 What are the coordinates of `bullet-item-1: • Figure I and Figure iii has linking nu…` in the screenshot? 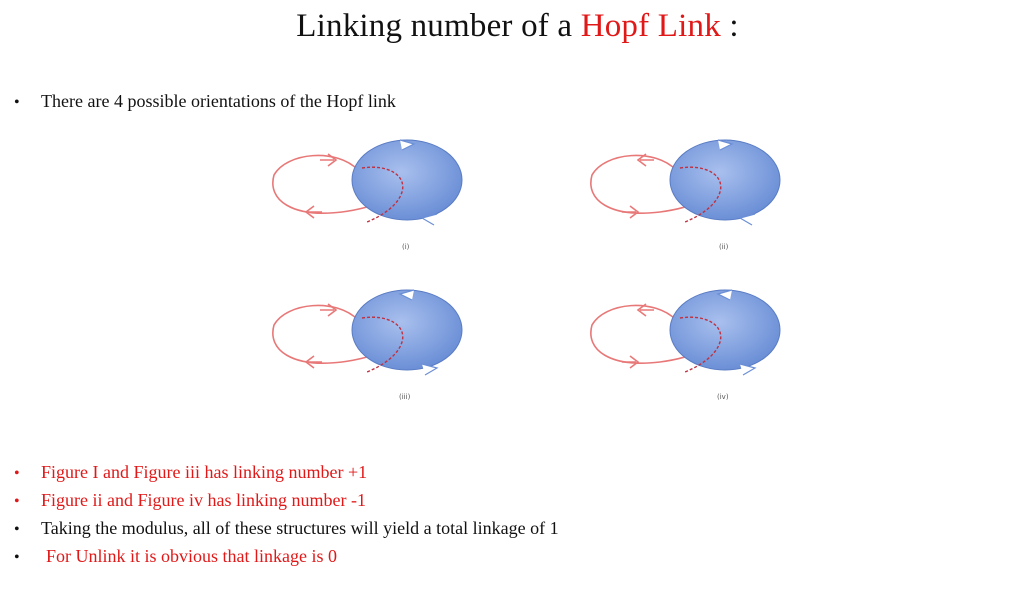 It's located at (190, 472).